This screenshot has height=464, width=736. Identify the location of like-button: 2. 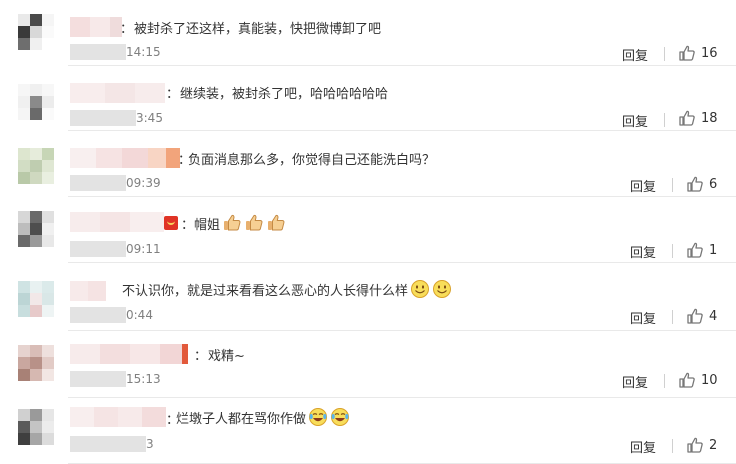
(701, 445).